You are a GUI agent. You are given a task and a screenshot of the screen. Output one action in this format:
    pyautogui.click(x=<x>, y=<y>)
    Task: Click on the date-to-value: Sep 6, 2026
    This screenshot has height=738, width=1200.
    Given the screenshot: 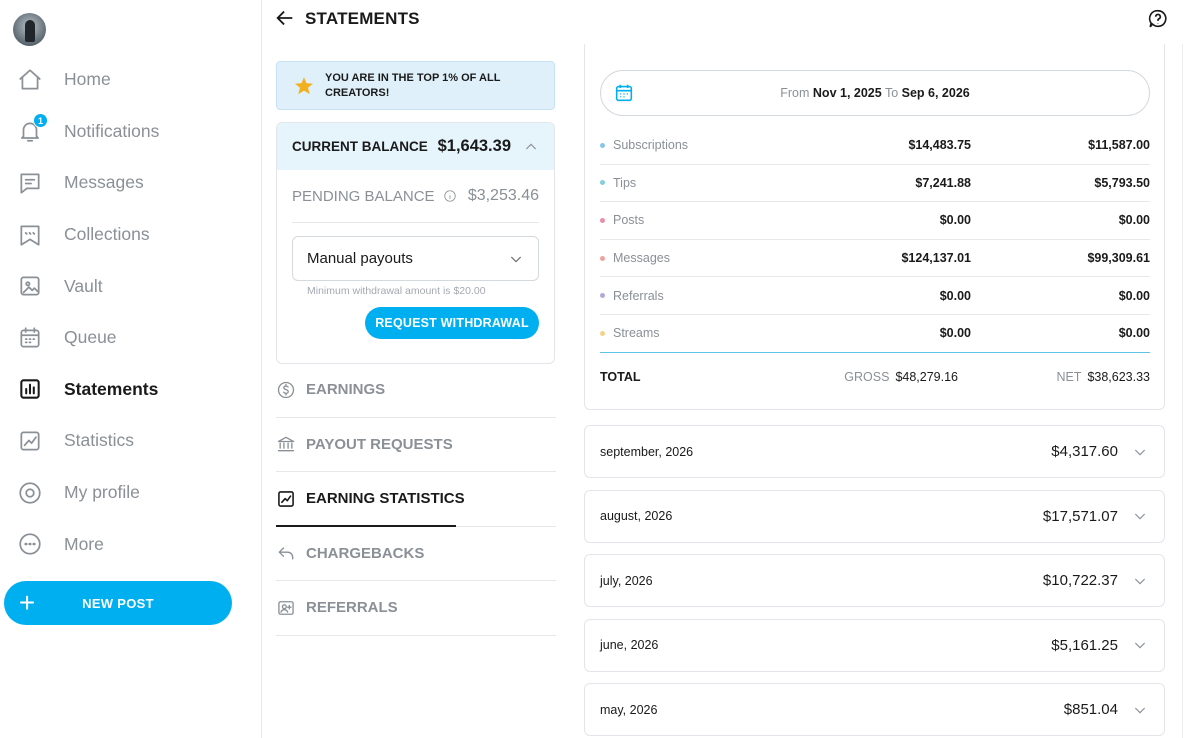 What is the action you would take?
    pyautogui.click(x=935, y=93)
    